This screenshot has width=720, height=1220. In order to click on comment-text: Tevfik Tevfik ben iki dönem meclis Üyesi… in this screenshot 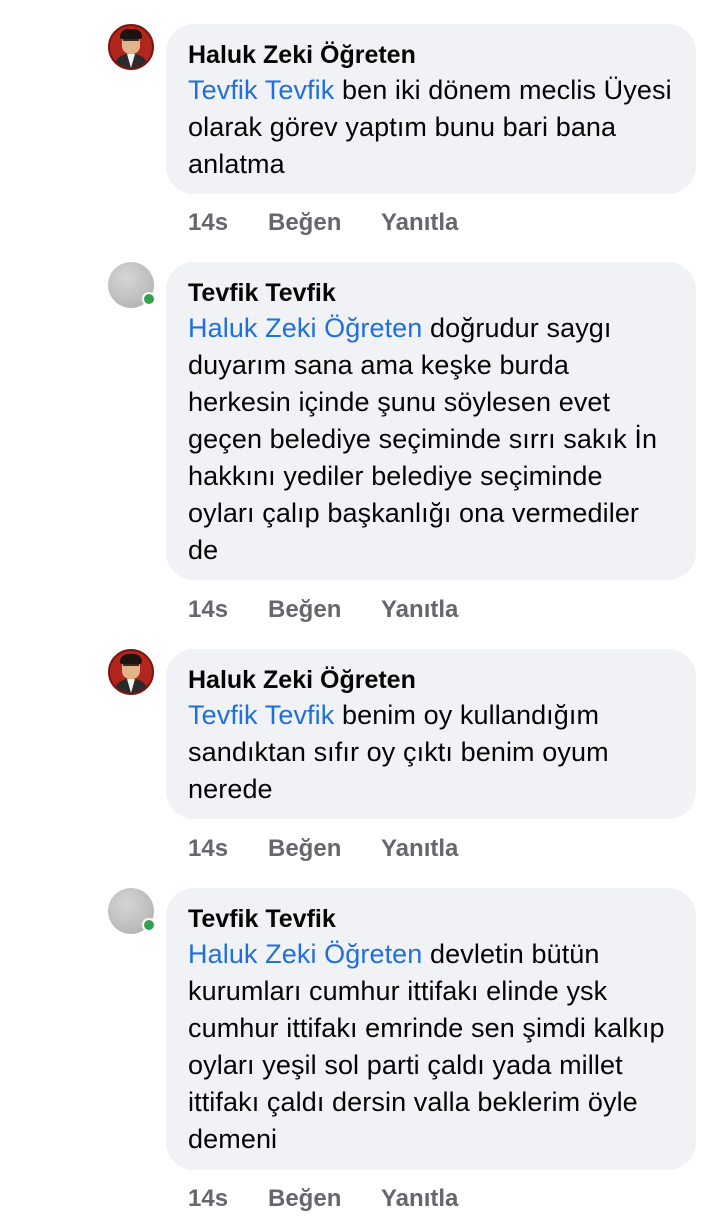, I will do `click(431, 127)`.